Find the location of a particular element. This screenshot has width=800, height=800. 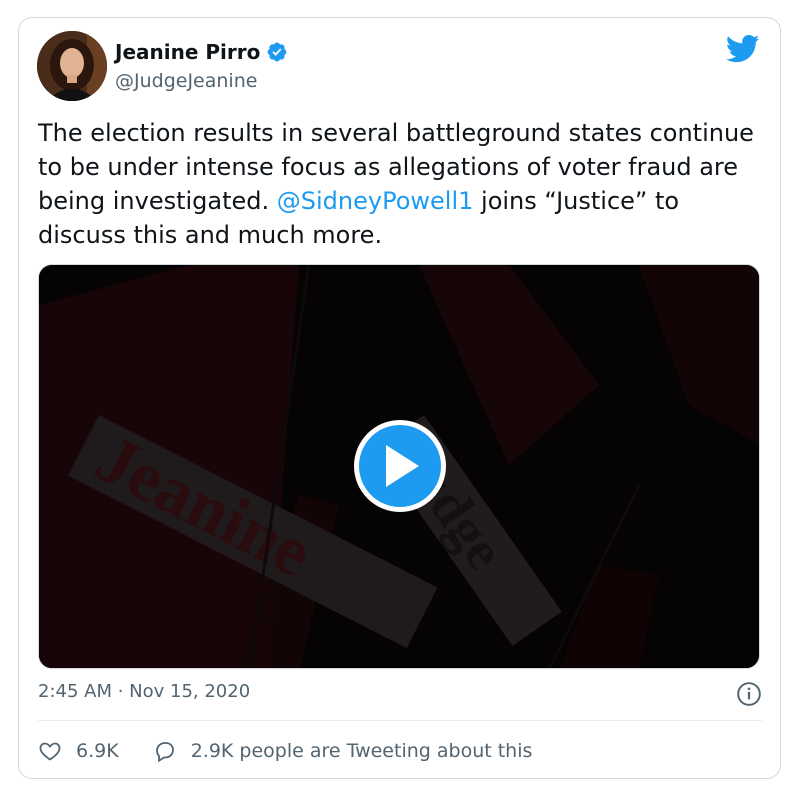

verified-badge-icon is located at coordinates (277, 52).